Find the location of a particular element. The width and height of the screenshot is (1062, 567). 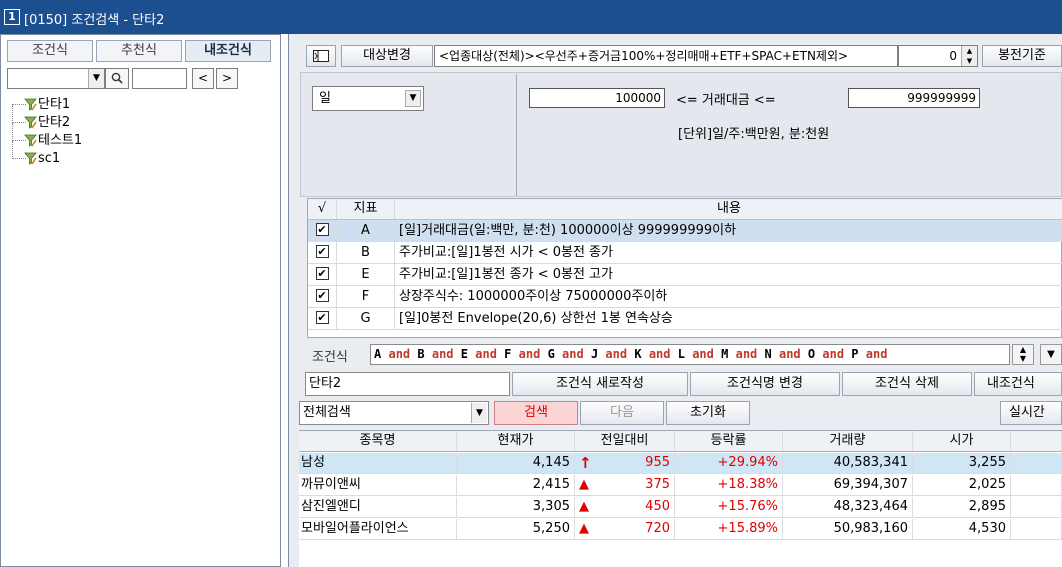

reset-button: 초기화 is located at coordinates (708, 413).